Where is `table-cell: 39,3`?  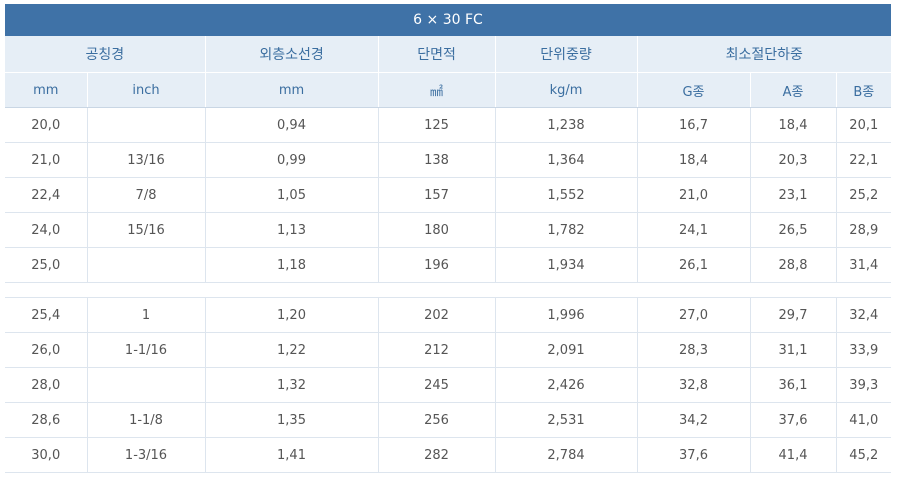 table-cell: 39,3 is located at coordinates (864, 385).